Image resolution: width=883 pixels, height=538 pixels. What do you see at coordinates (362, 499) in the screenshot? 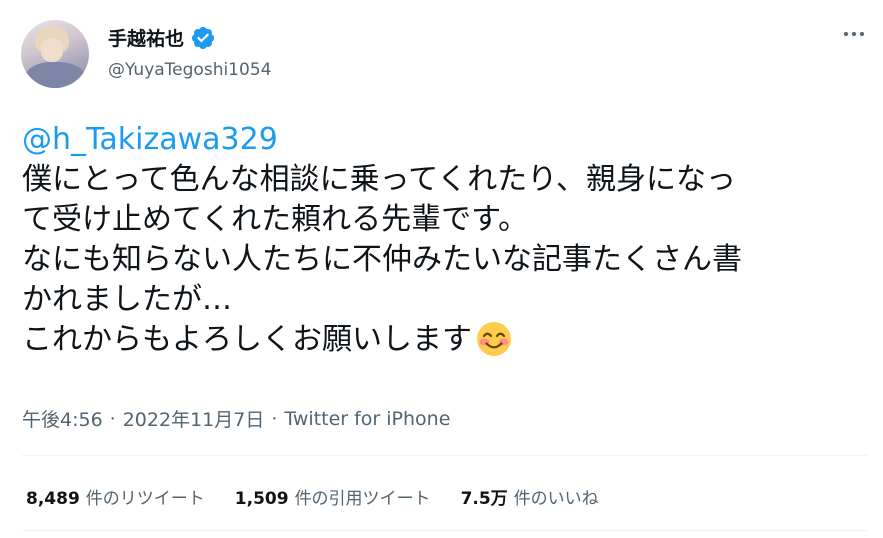
I see `quotes-label: 件の引用ツイート` at bounding box center [362, 499].